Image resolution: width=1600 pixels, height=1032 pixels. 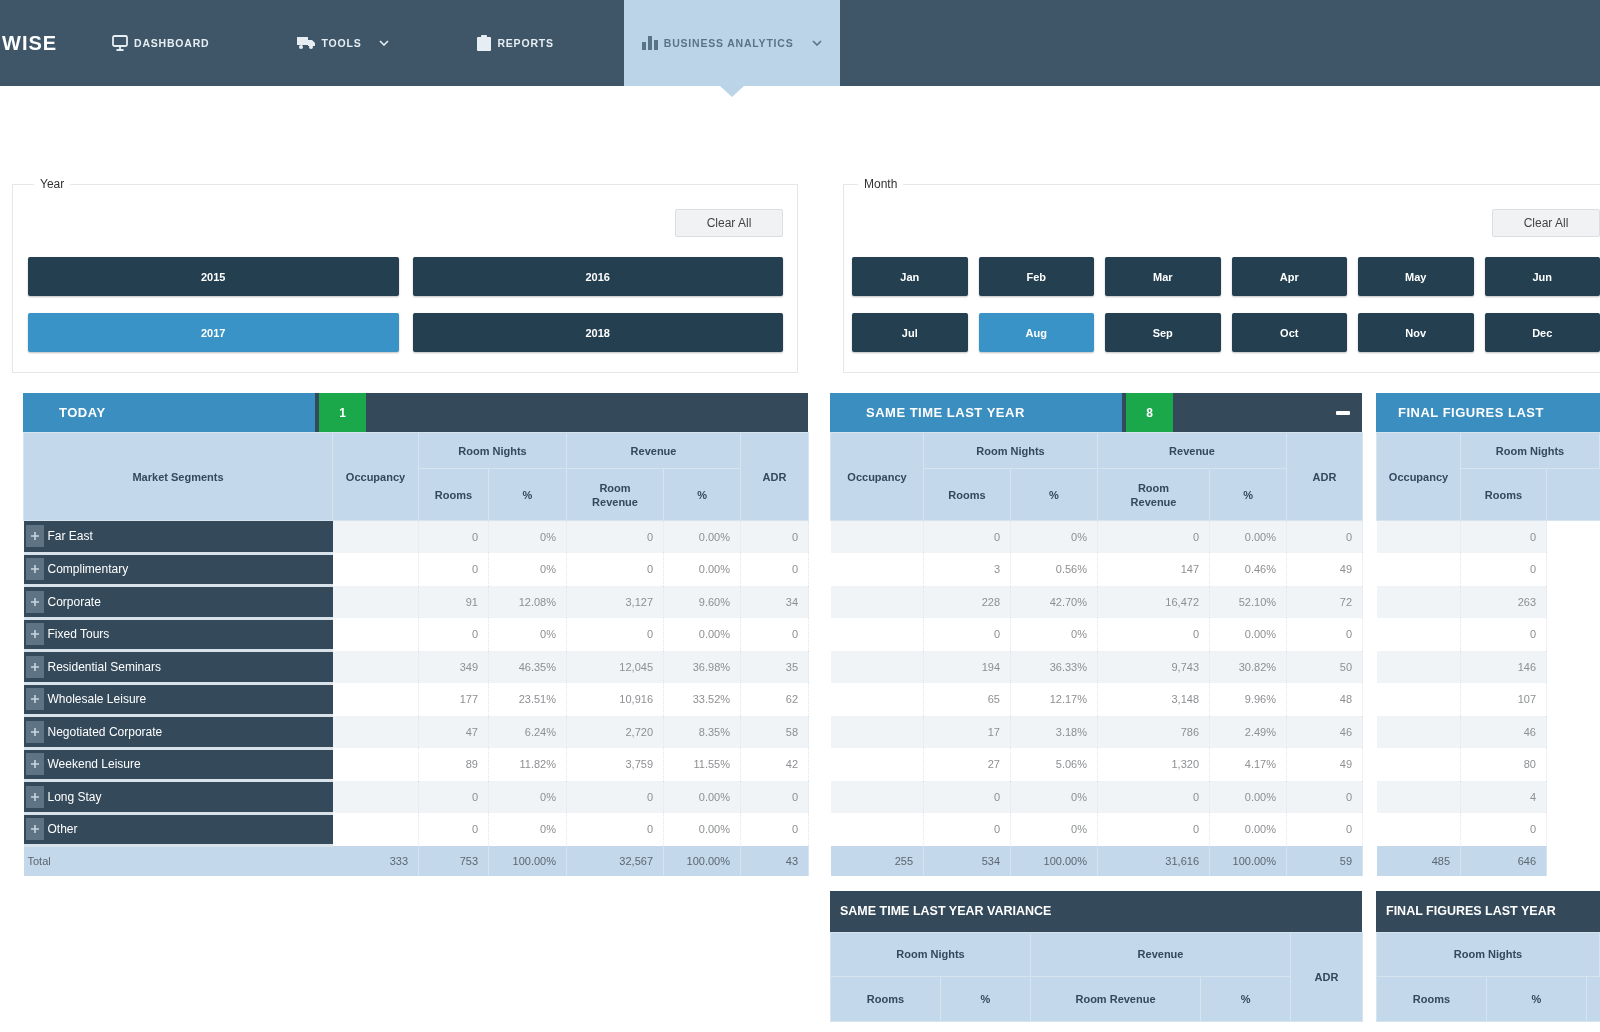 What do you see at coordinates (615, 699) in the screenshot?
I see `table-cell: 10,916` at bounding box center [615, 699].